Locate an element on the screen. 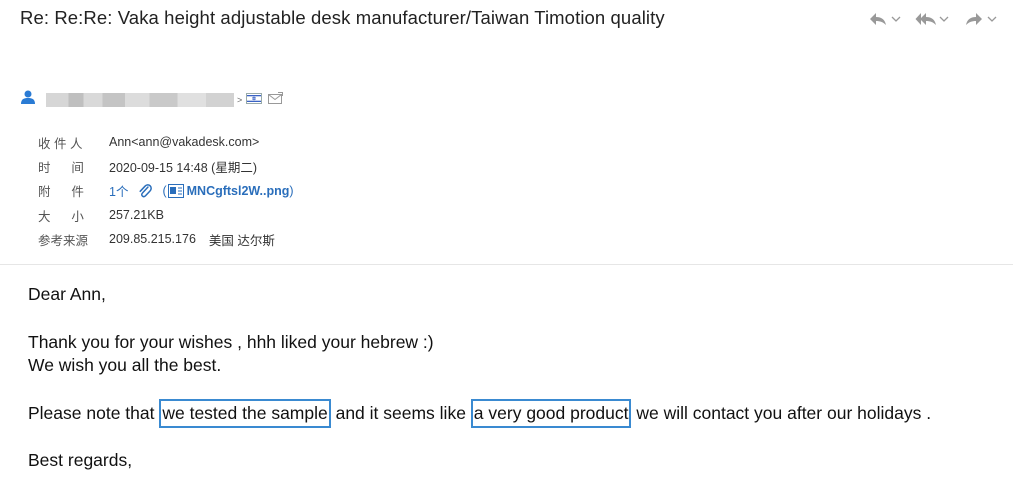  time-value: 2020-09-15 14:48 (星期二) is located at coordinates (183, 167).